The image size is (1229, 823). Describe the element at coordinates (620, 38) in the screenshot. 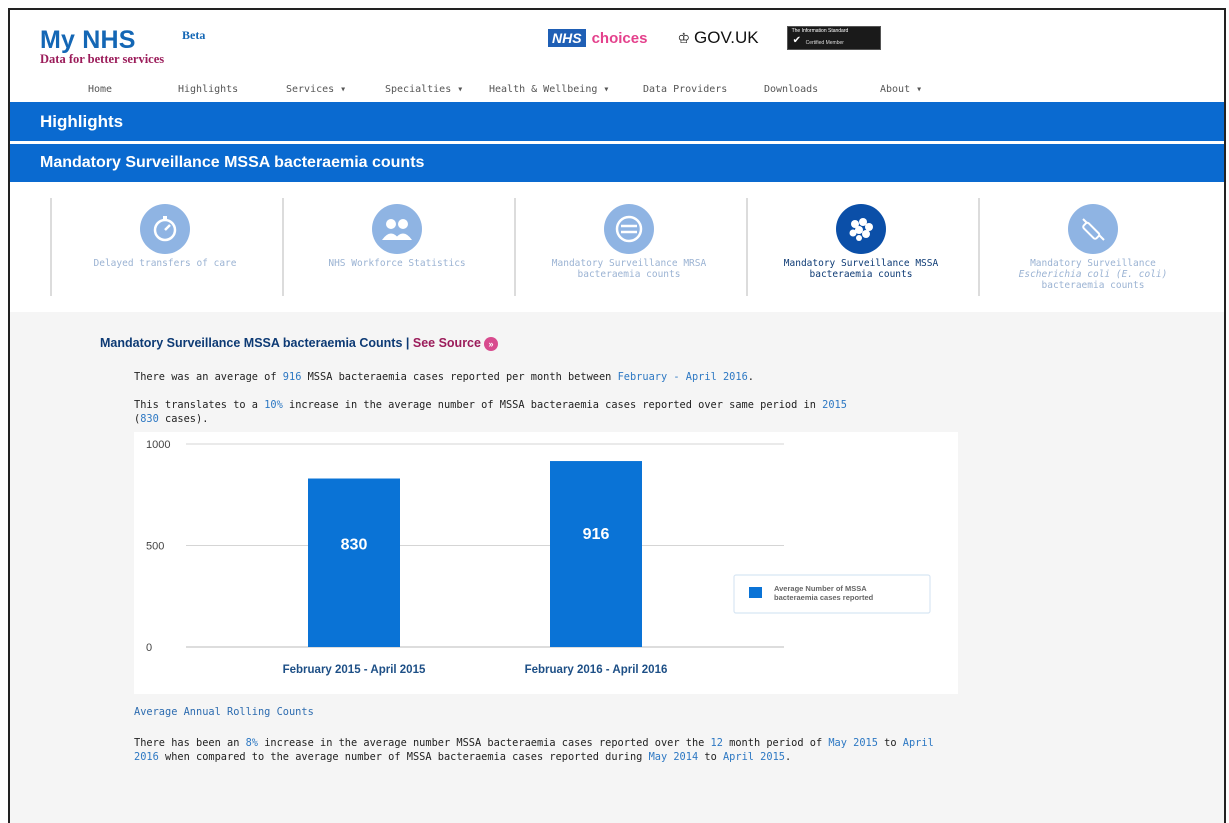

I see `nhs-choices-logo: choices` at that location.